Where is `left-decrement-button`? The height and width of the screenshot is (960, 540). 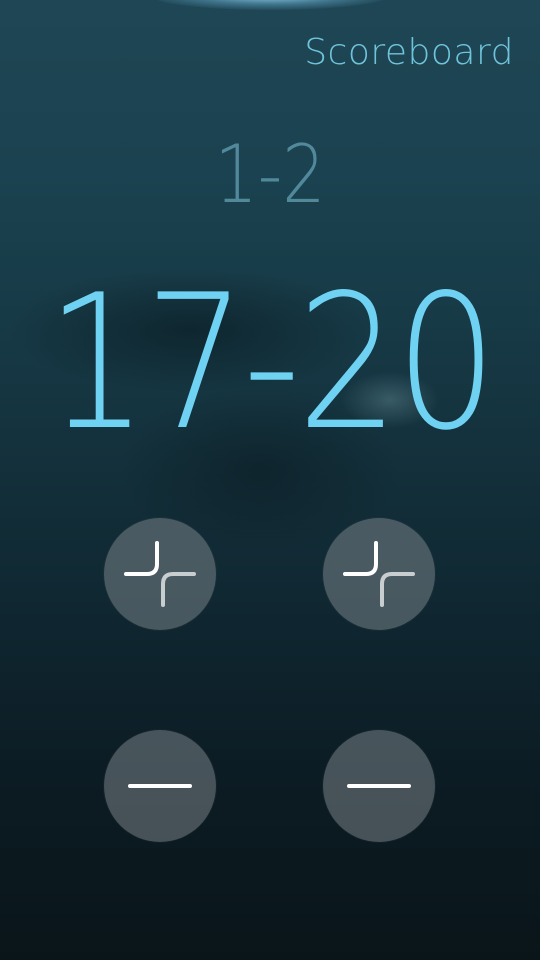
left-decrement-button is located at coordinates (160, 786).